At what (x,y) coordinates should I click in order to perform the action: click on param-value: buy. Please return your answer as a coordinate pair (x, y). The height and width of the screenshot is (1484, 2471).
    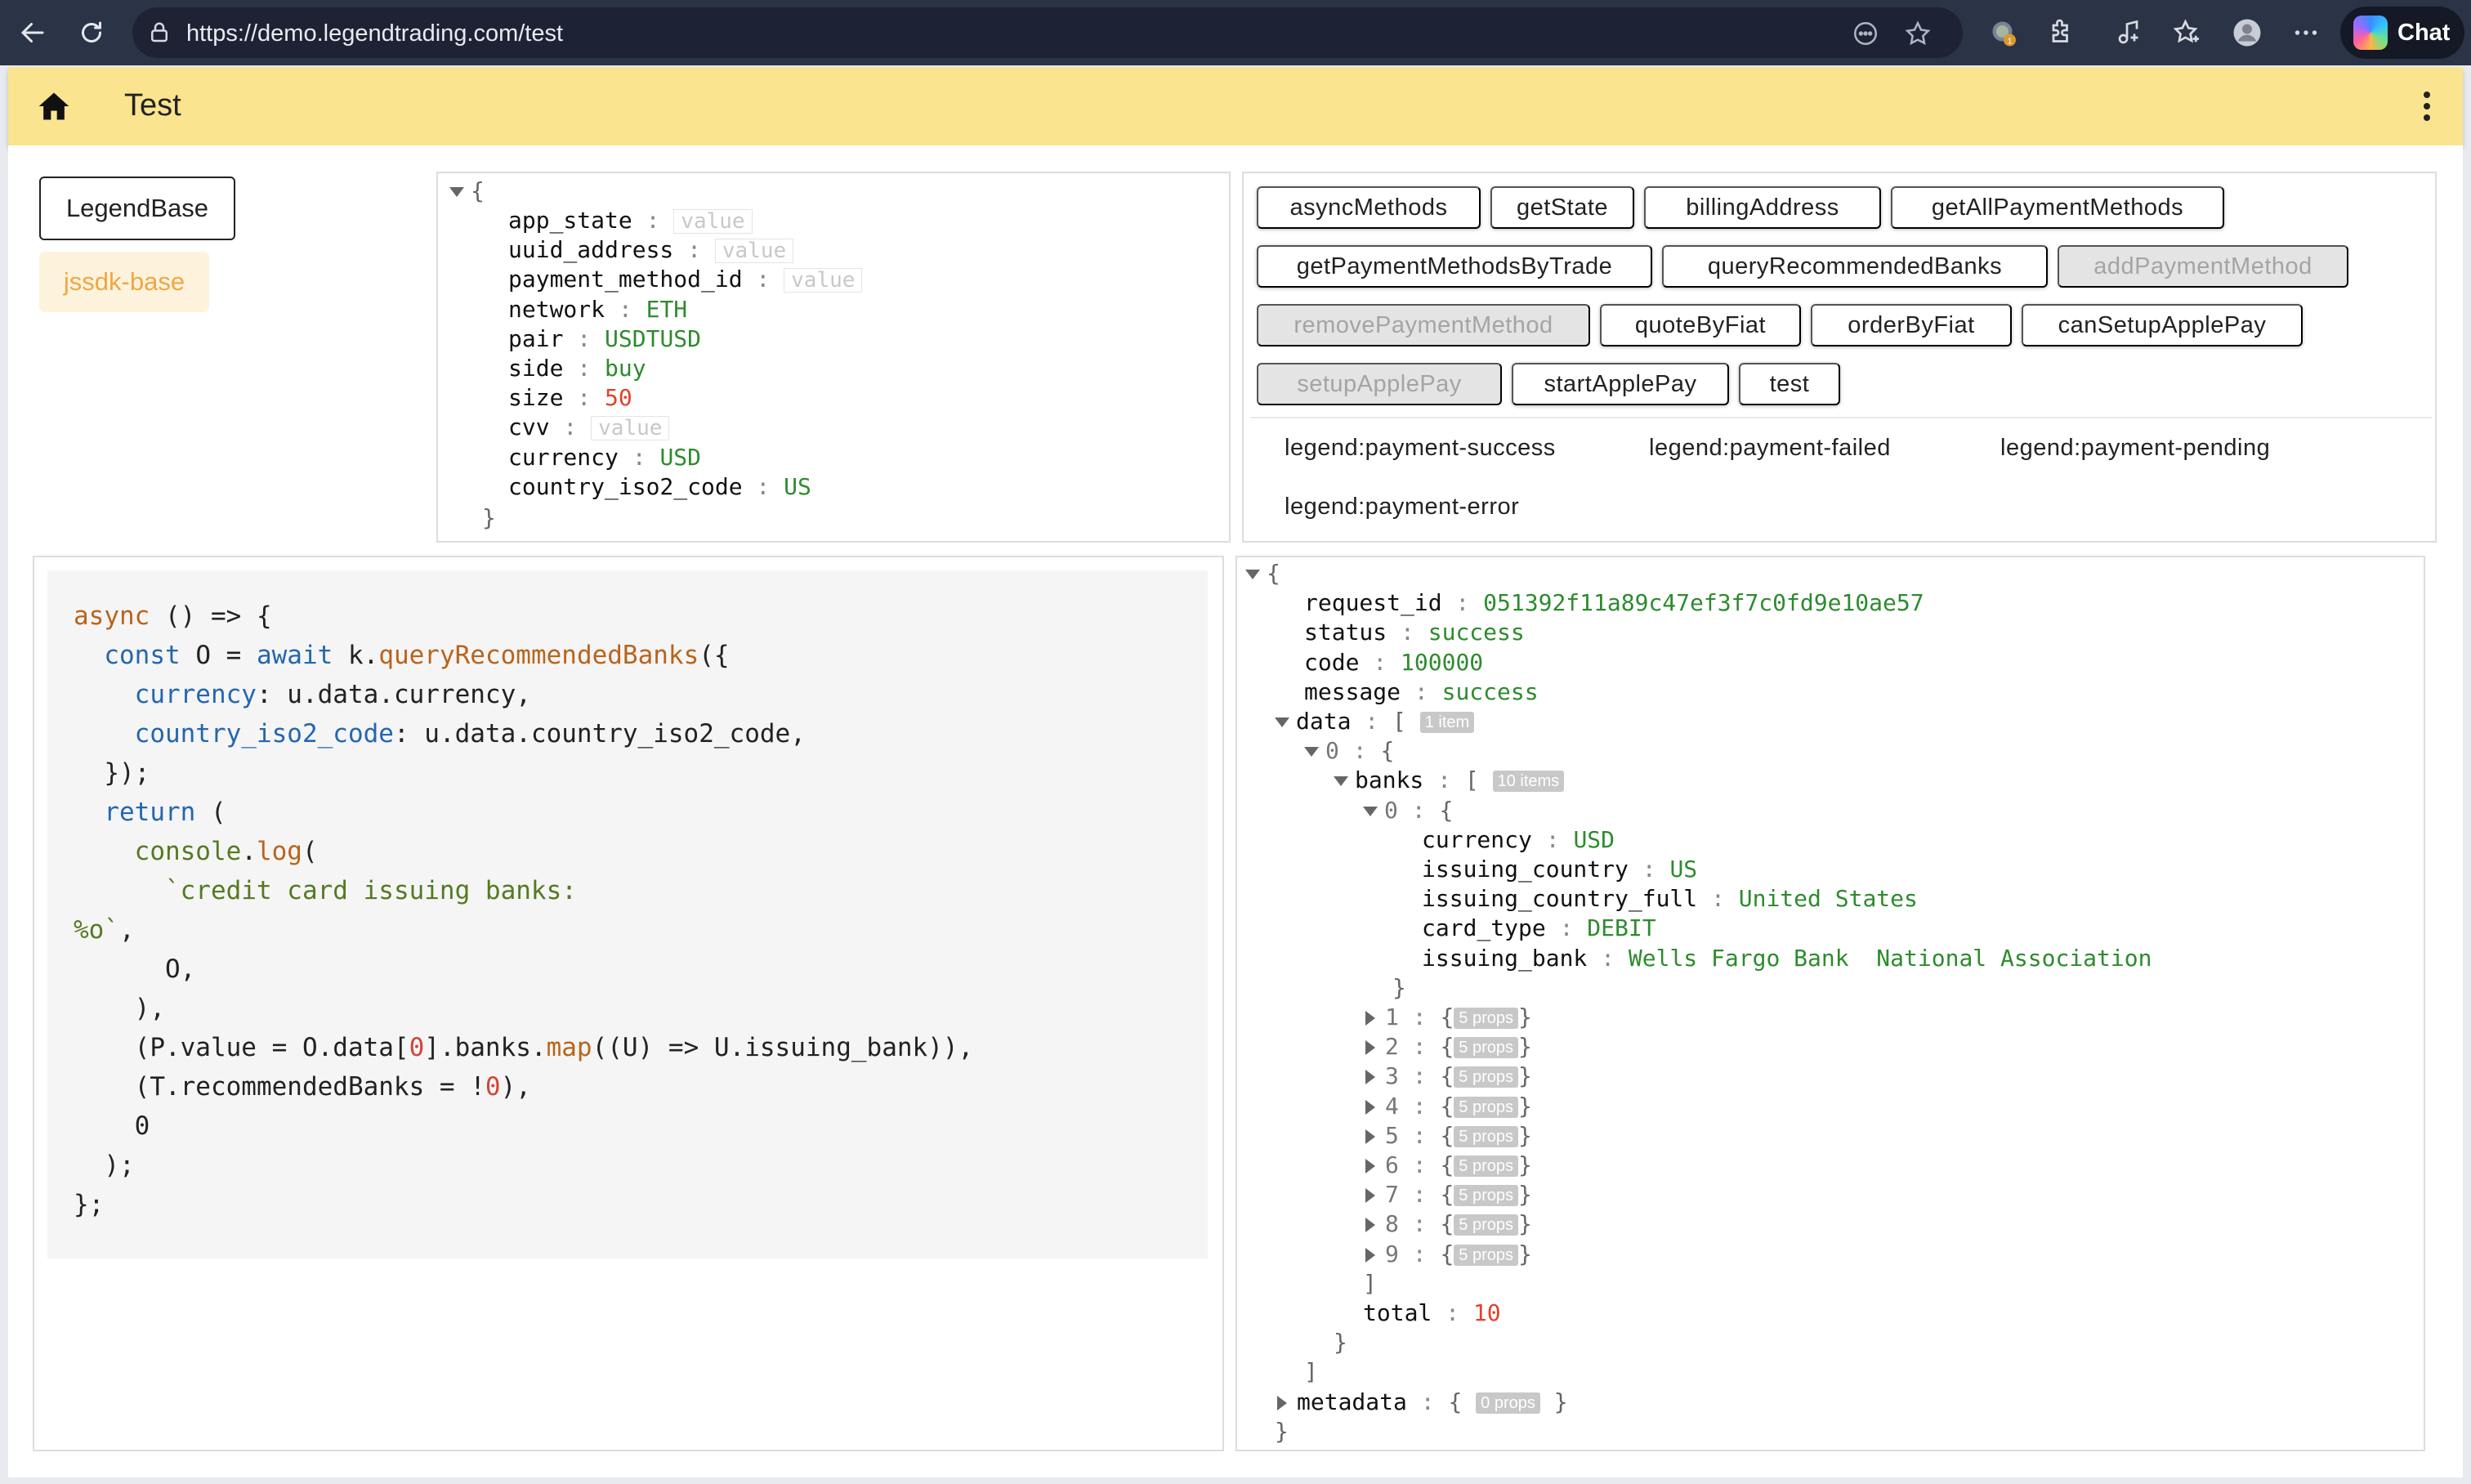
    Looking at the image, I should click on (626, 369).